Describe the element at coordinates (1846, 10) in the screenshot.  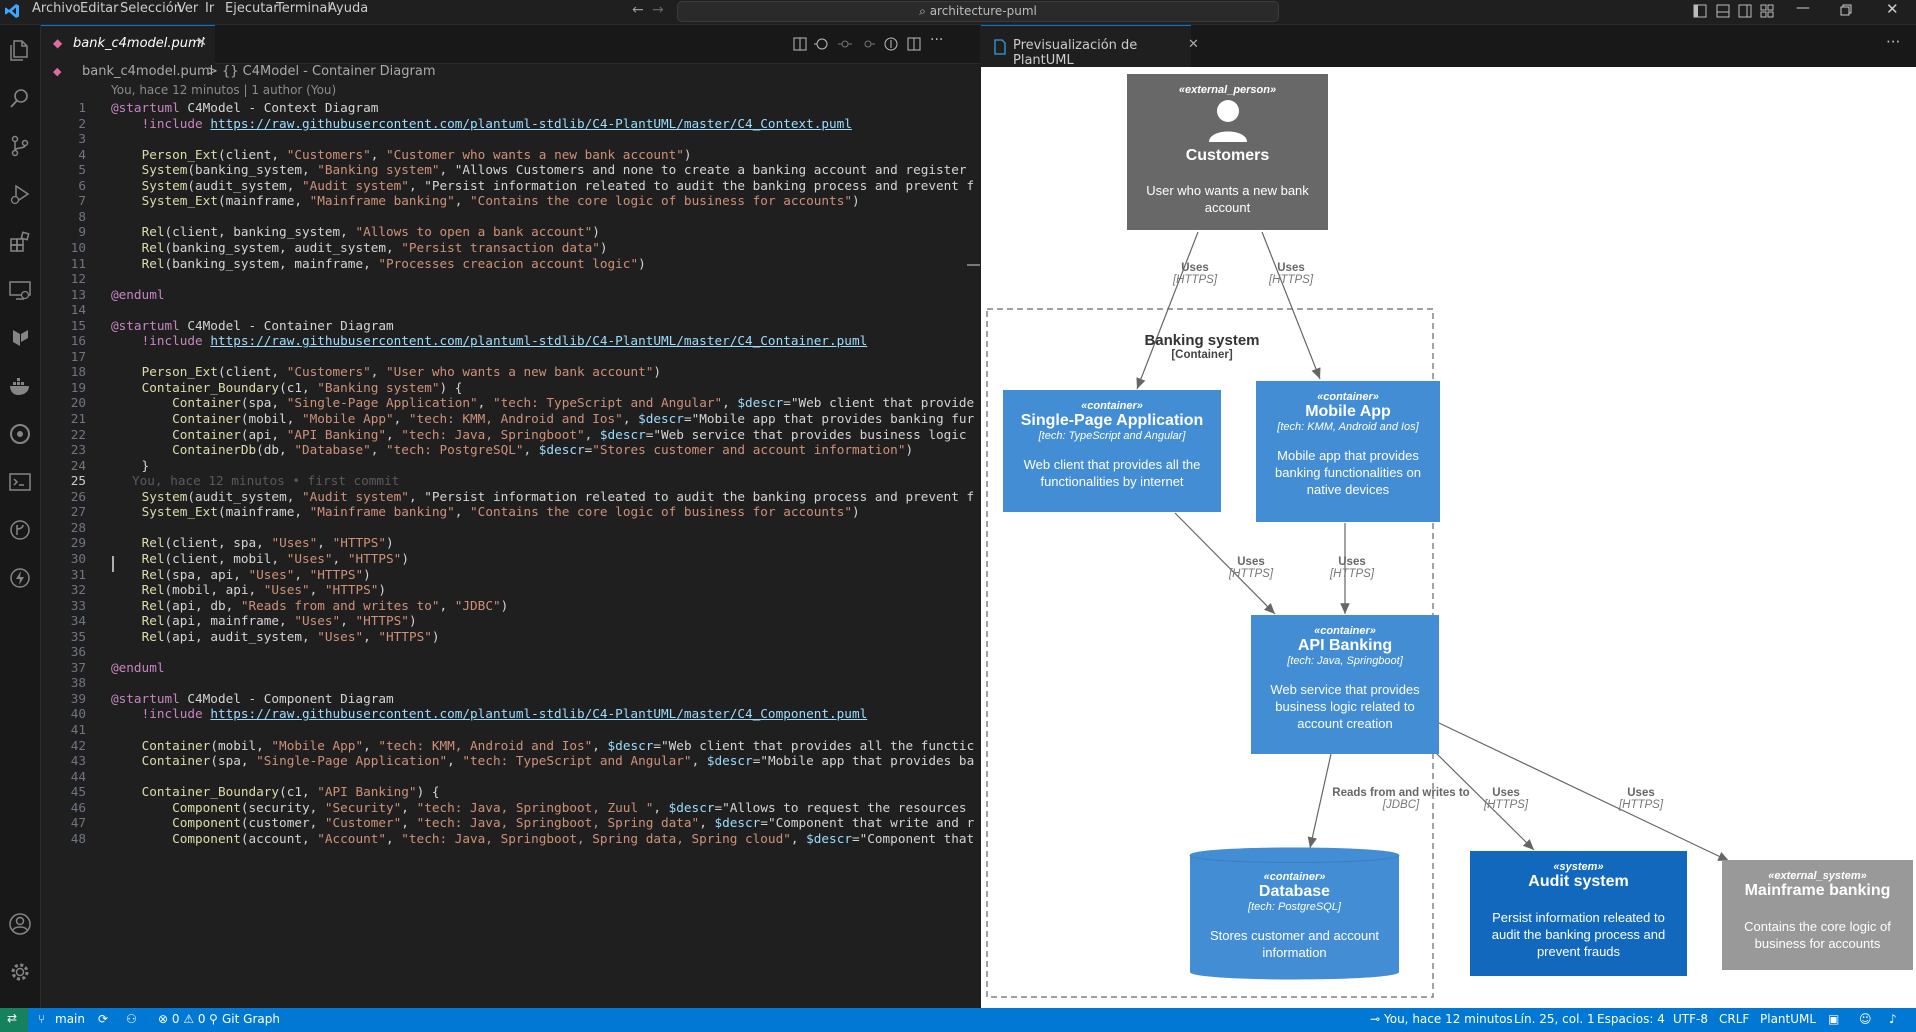
I see `restore-icon` at that location.